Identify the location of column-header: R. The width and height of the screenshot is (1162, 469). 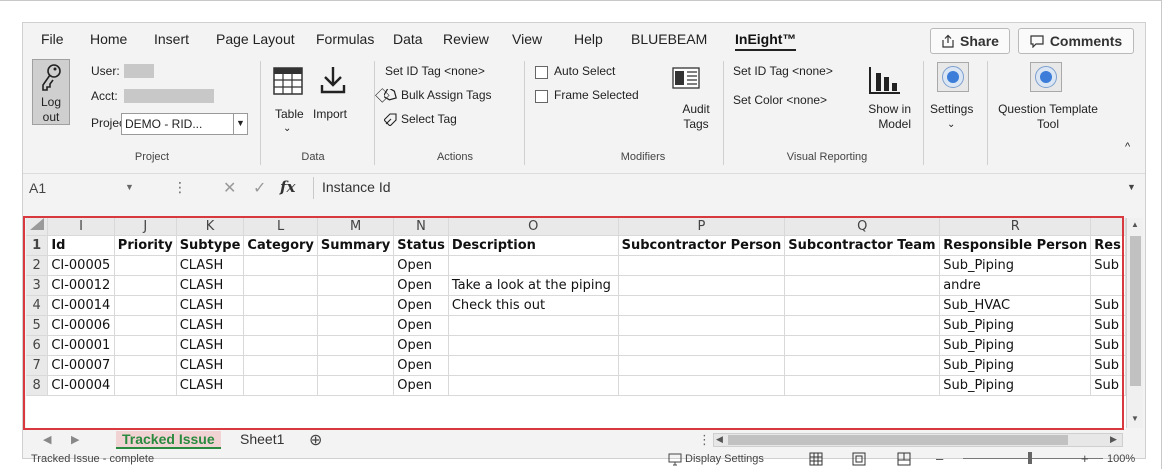
(1015, 227).